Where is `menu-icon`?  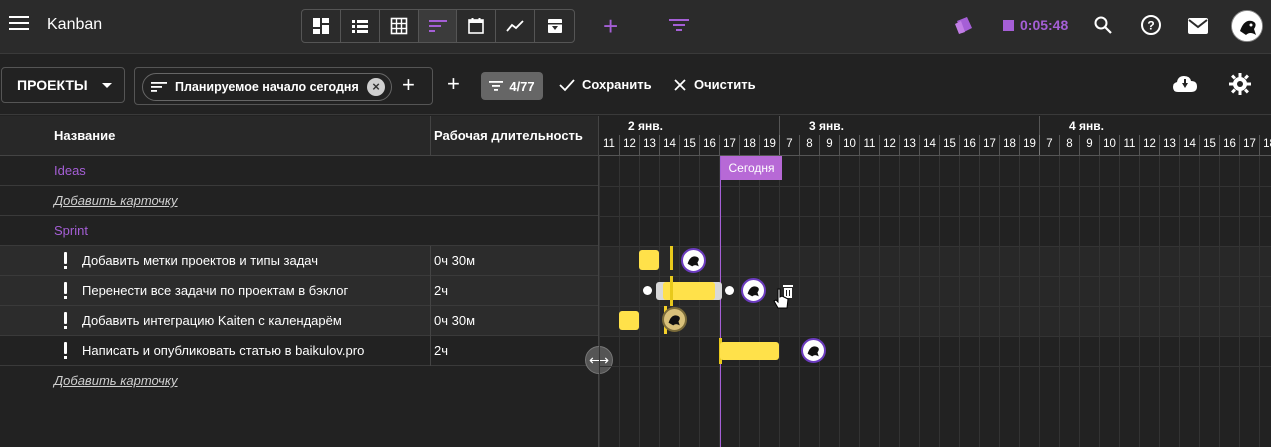
menu-icon is located at coordinates (19, 26).